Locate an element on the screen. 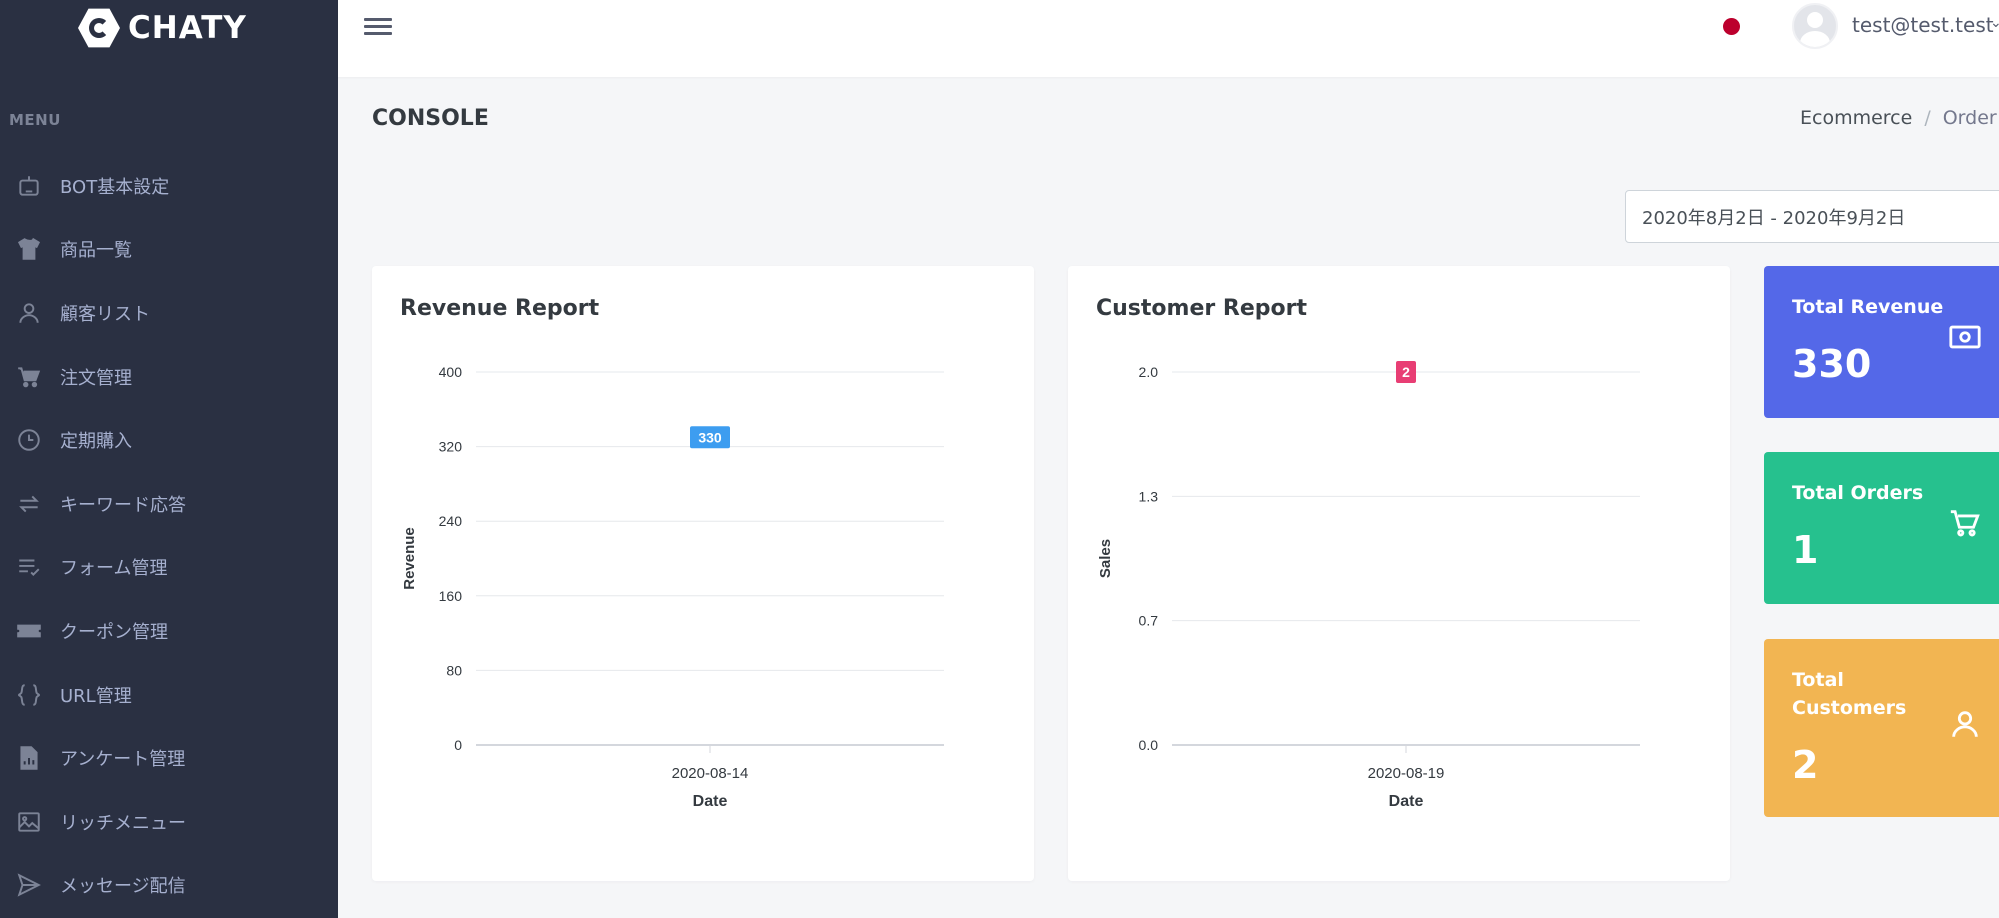 This screenshot has height=918, width=1999. stat-label: Total Customers is located at coordinates (1849, 694).